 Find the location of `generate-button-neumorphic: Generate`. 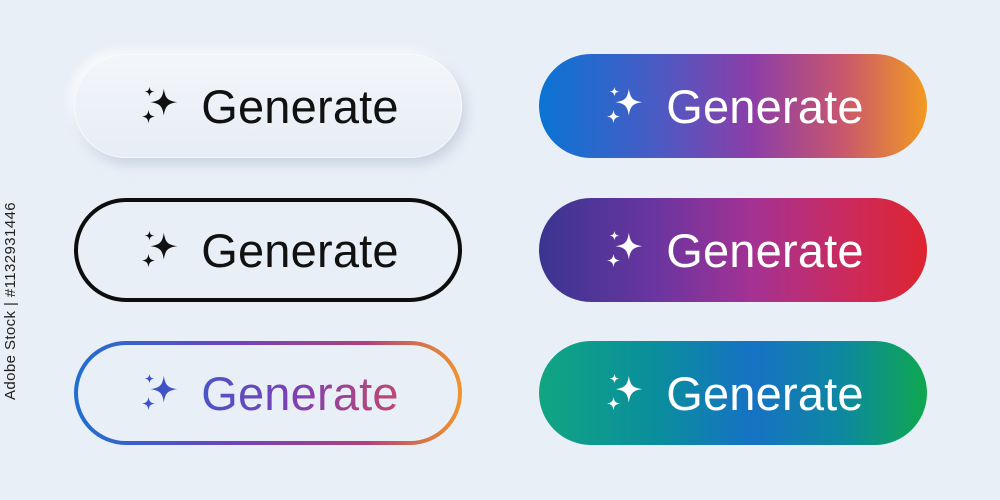

generate-button-neumorphic: Generate is located at coordinates (268, 106).